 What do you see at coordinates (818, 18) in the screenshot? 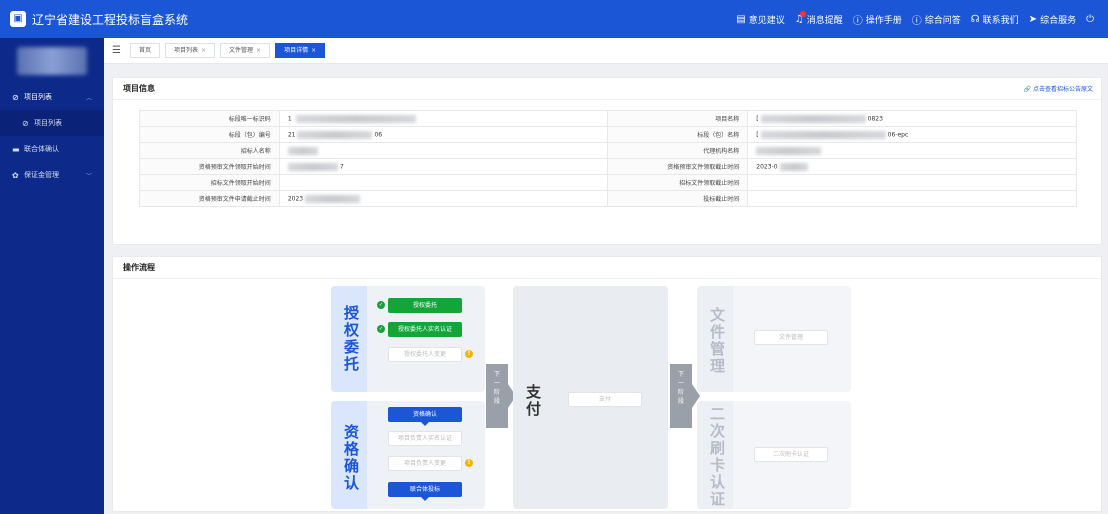
I see `notifications-button: ♫ 消息提醒` at bounding box center [818, 18].